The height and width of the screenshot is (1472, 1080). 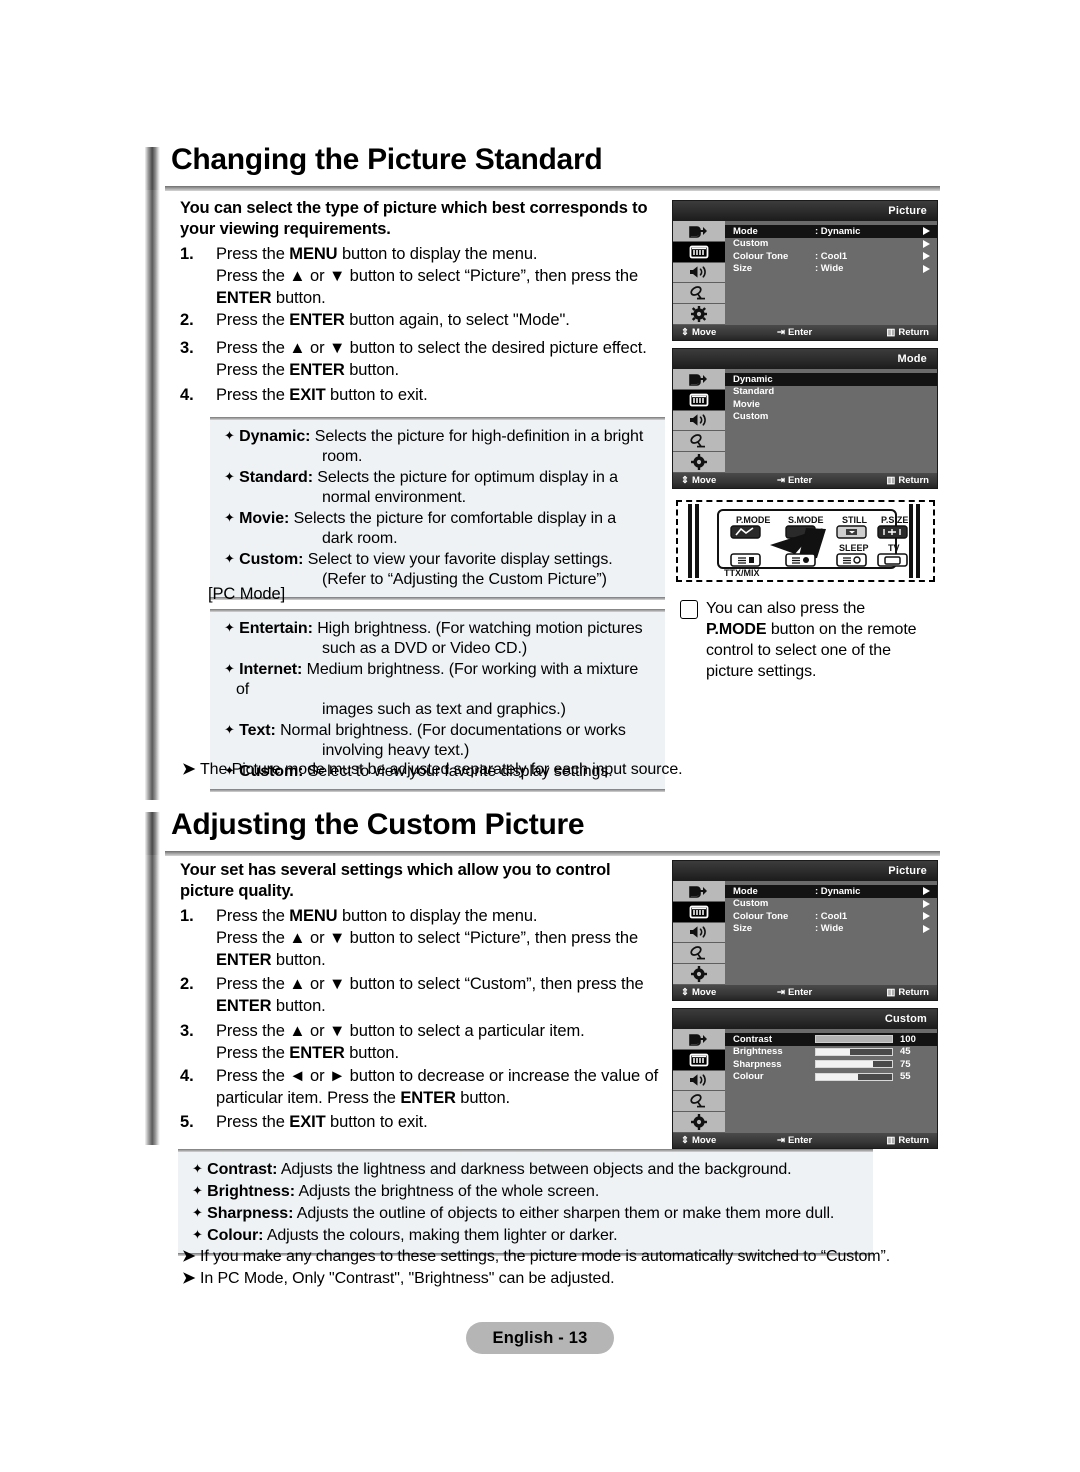 What do you see at coordinates (831, 392) in the screenshot?
I see `osd-row: Standard` at bounding box center [831, 392].